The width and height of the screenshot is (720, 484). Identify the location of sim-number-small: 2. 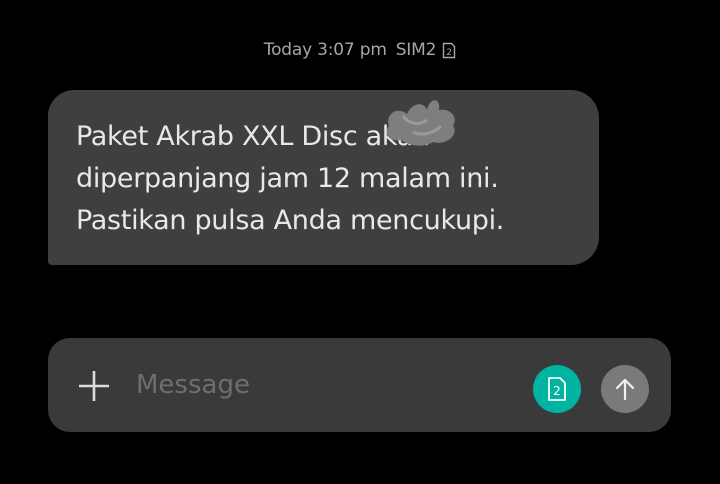
(449, 53).